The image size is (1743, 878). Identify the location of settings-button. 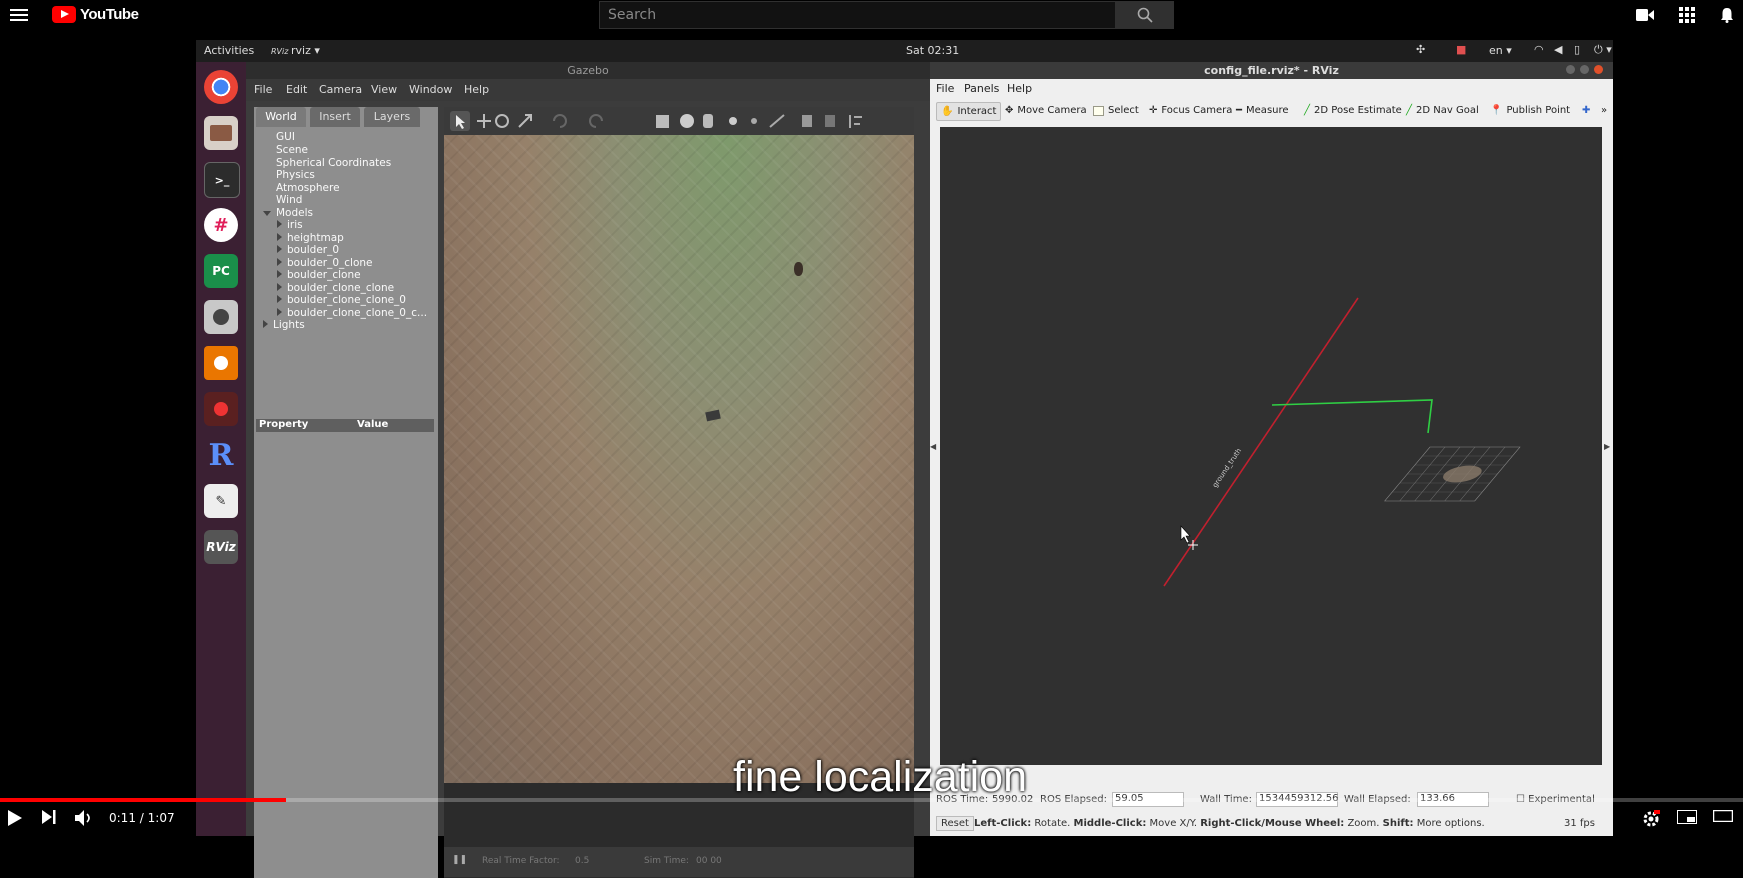
(1651, 819).